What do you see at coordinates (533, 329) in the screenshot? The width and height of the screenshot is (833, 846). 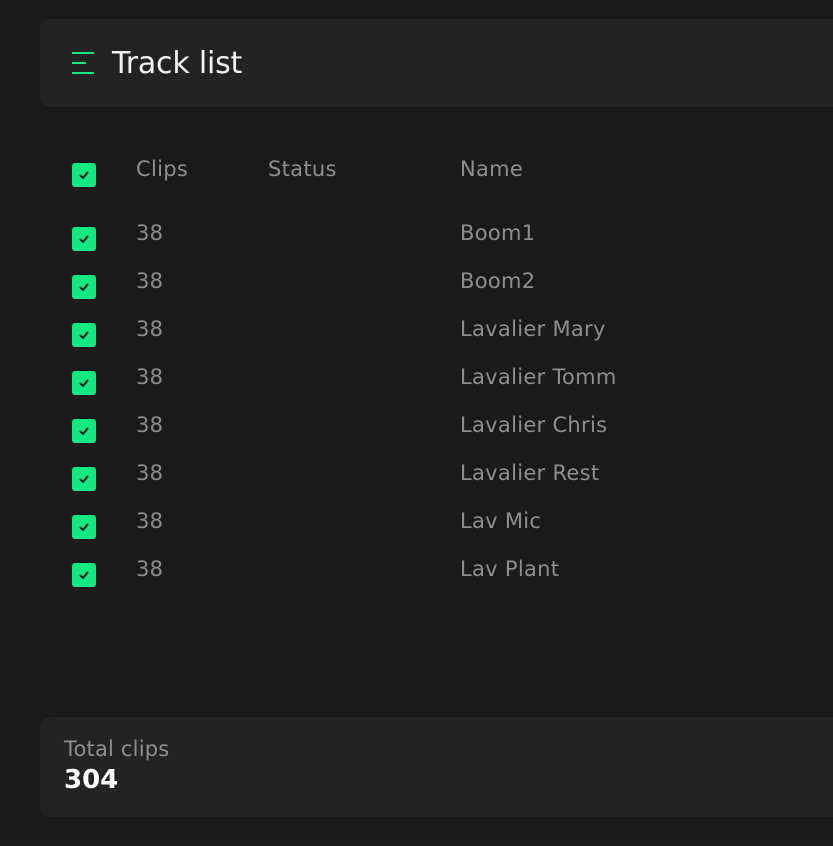 I see `row-name-cell: Lavalier Mary` at bounding box center [533, 329].